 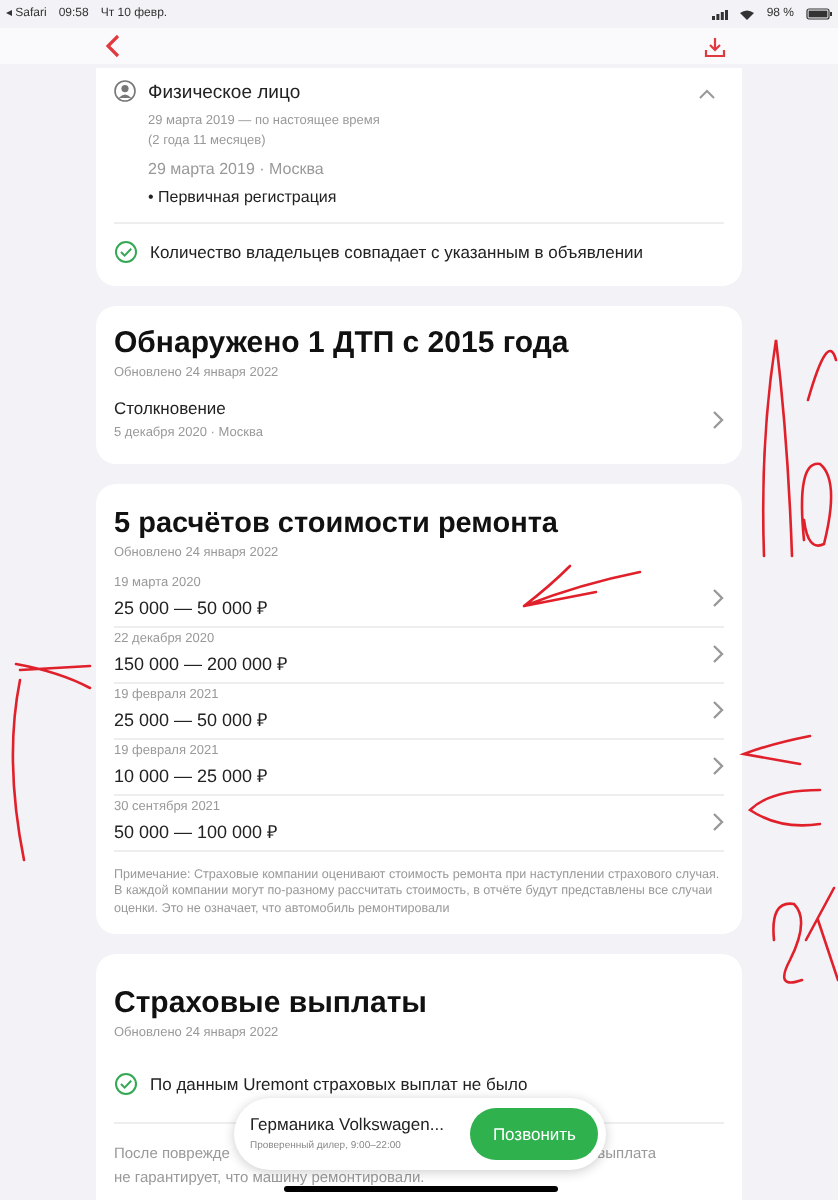 I want to click on event-date: 29 марта 2019 · Москва, so click(x=237, y=169).